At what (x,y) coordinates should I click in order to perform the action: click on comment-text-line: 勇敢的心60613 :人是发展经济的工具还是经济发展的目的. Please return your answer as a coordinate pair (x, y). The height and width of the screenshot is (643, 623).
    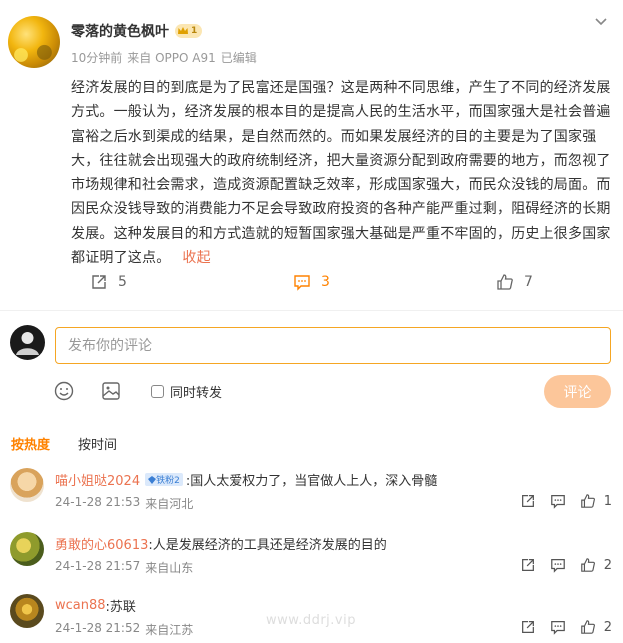
    Looking at the image, I should click on (221, 543).